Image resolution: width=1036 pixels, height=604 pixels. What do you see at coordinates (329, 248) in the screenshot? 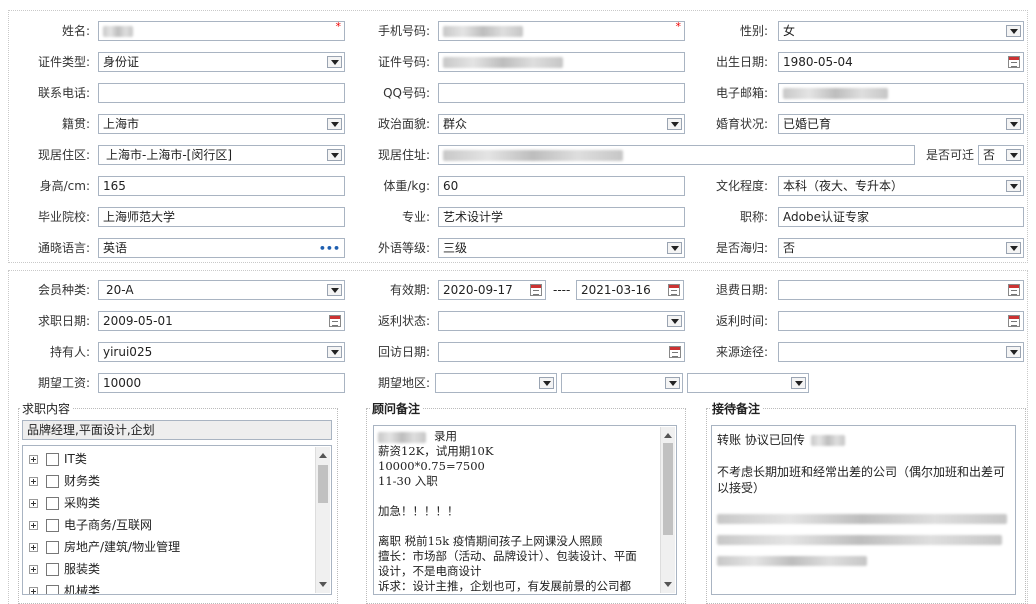
I see `more-options-icon: •••` at bounding box center [329, 248].